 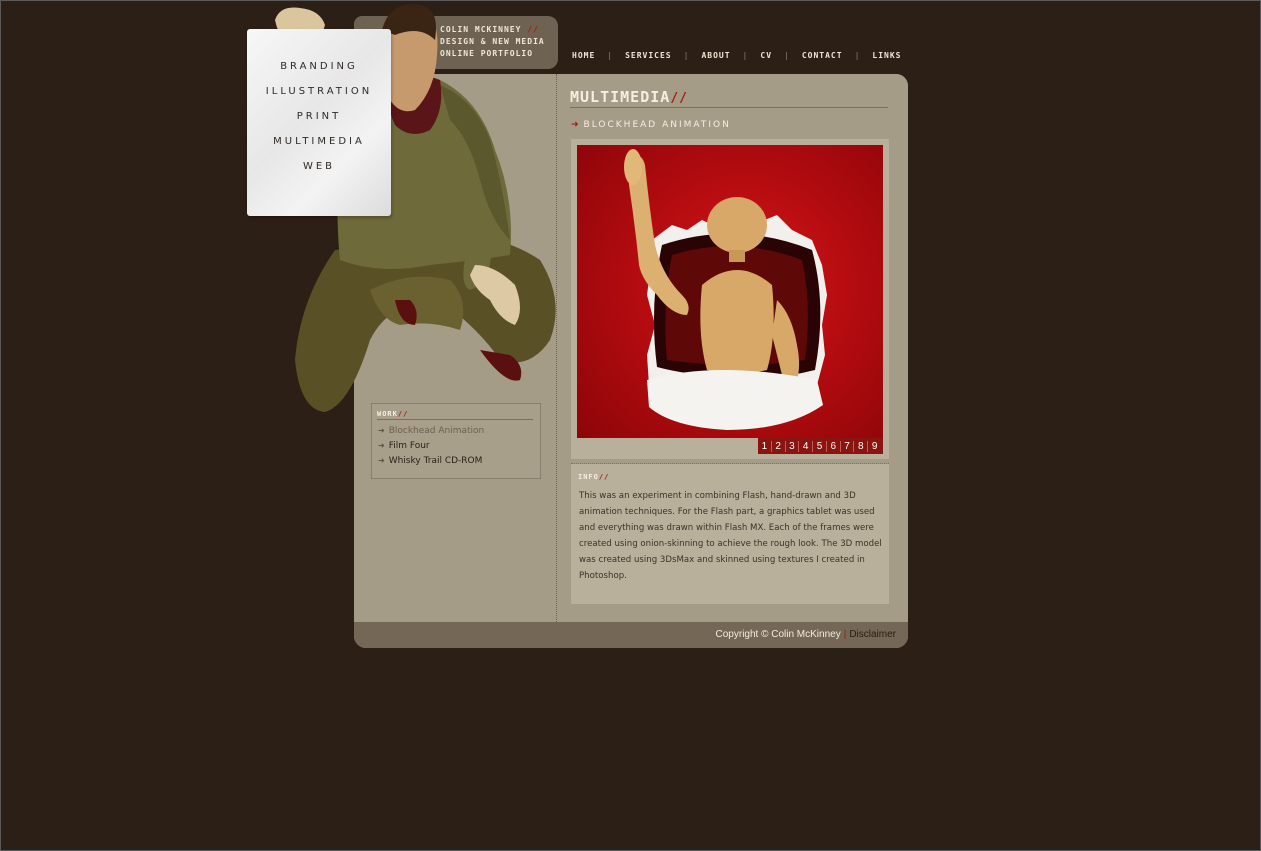 What do you see at coordinates (657, 125) in the screenshot?
I see `project-title-text: BLOCKHEAD ANIMATION` at bounding box center [657, 125].